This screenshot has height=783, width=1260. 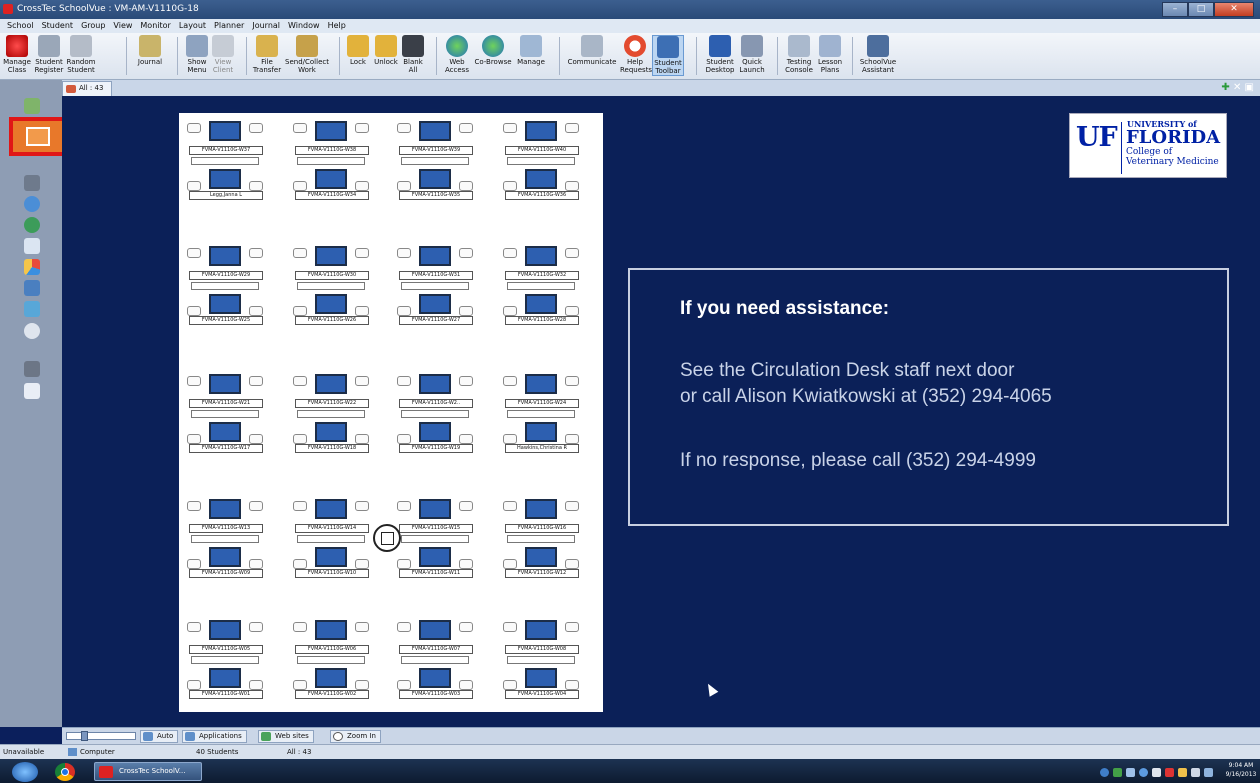 What do you see at coordinates (457, 54) in the screenshot?
I see `web-access-button: Web Access` at bounding box center [457, 54].